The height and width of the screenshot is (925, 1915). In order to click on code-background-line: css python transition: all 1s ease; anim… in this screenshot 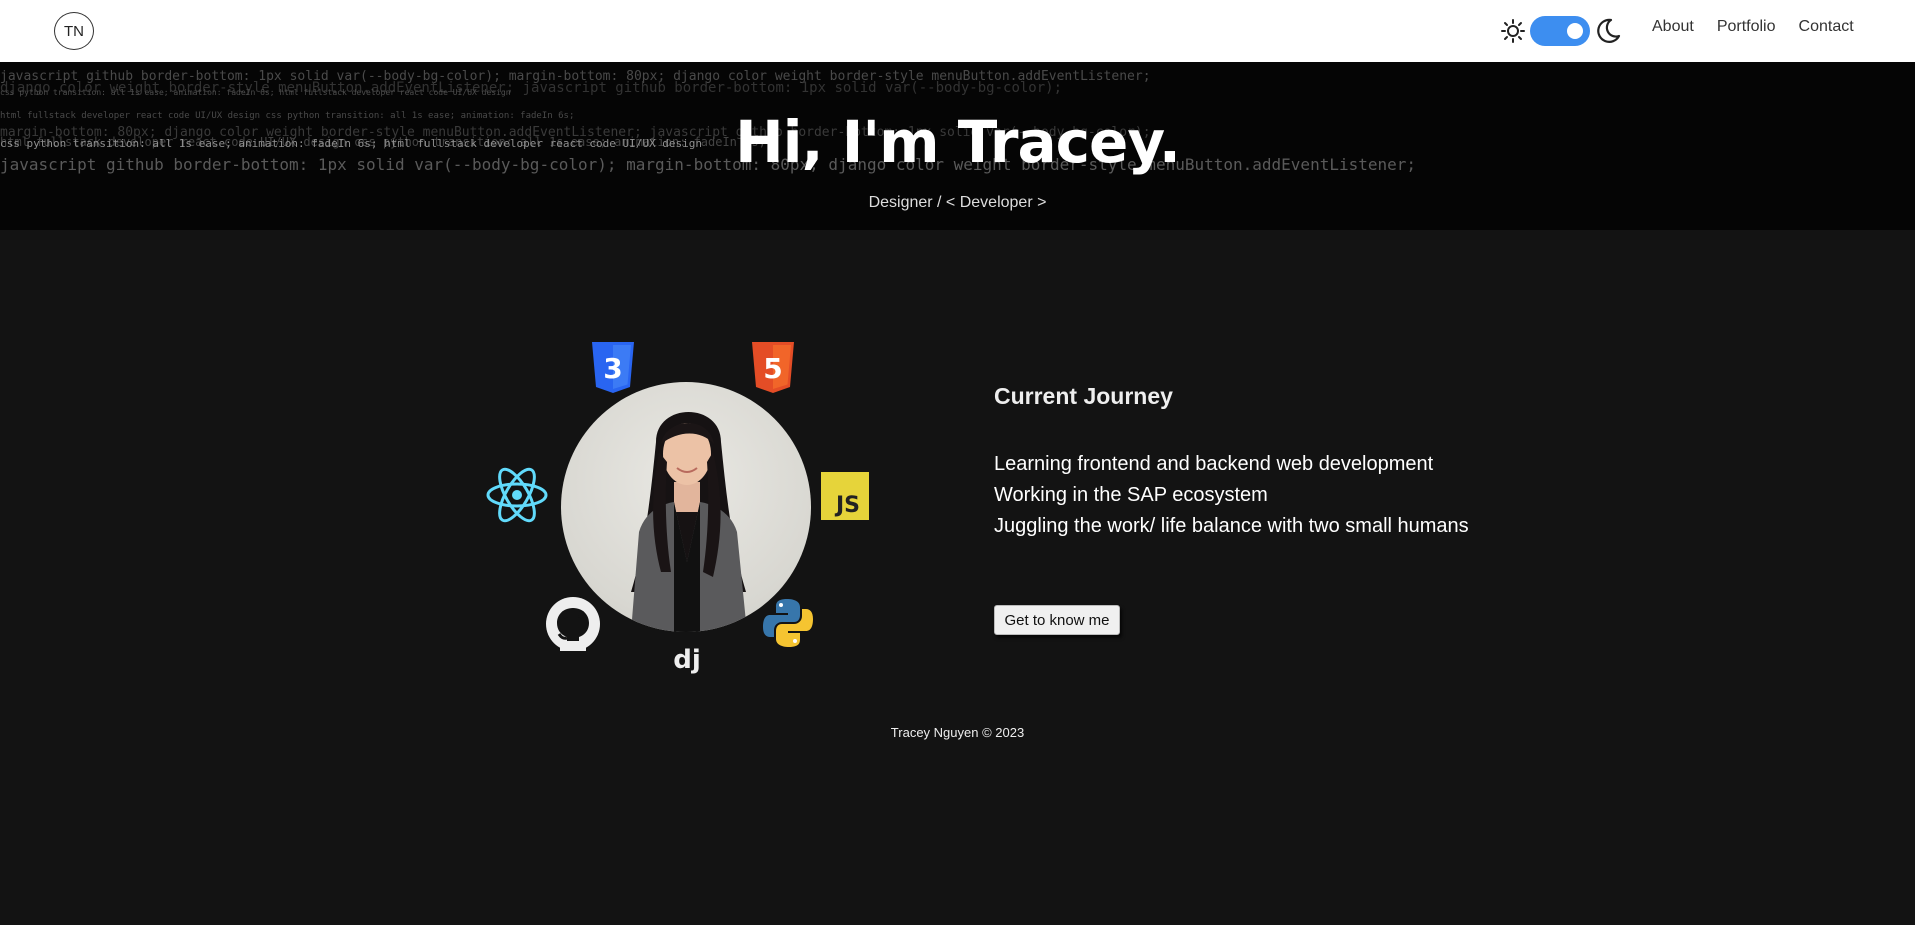, I will do `click(255, 92)`.